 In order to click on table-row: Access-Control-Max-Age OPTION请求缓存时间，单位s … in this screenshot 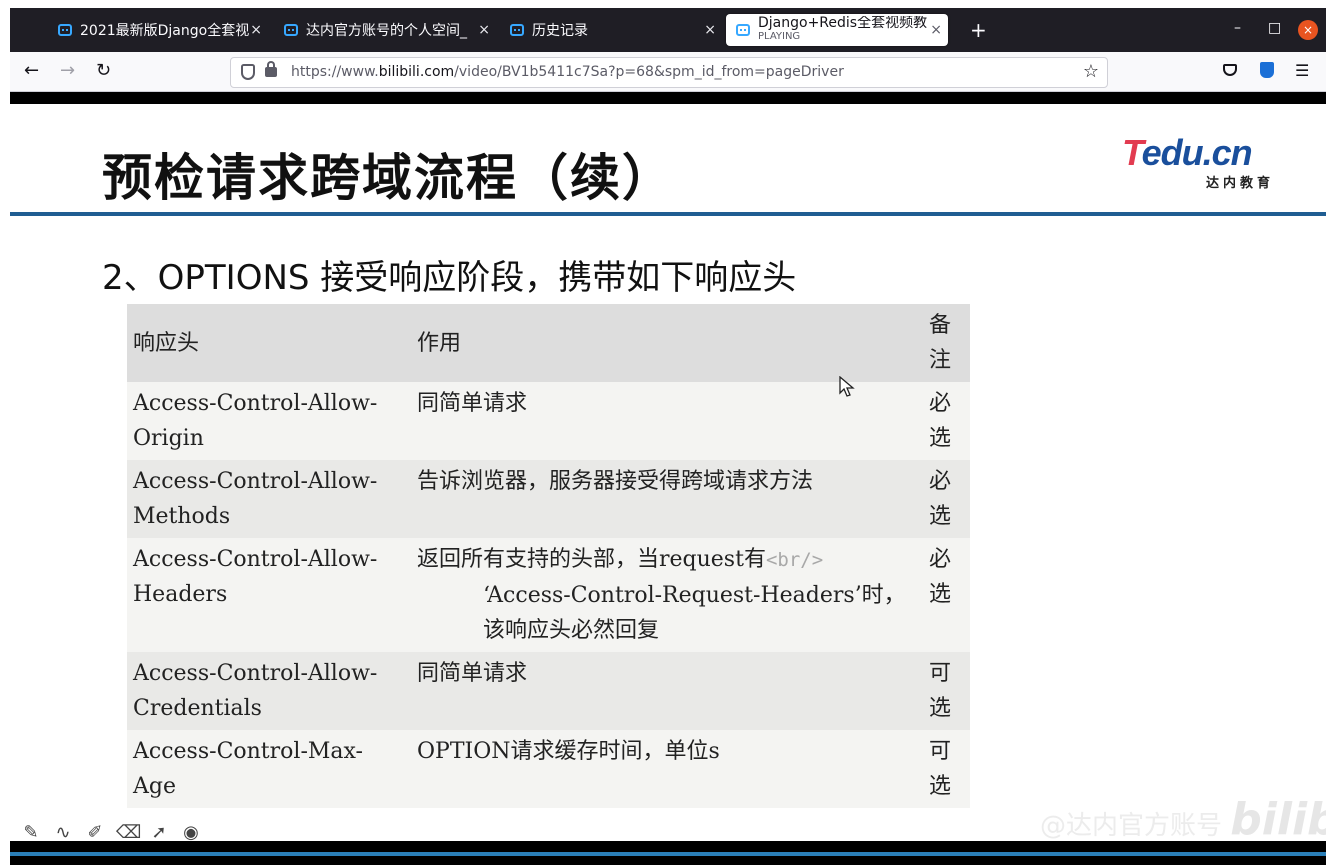, I will do `click(548, 769)`.